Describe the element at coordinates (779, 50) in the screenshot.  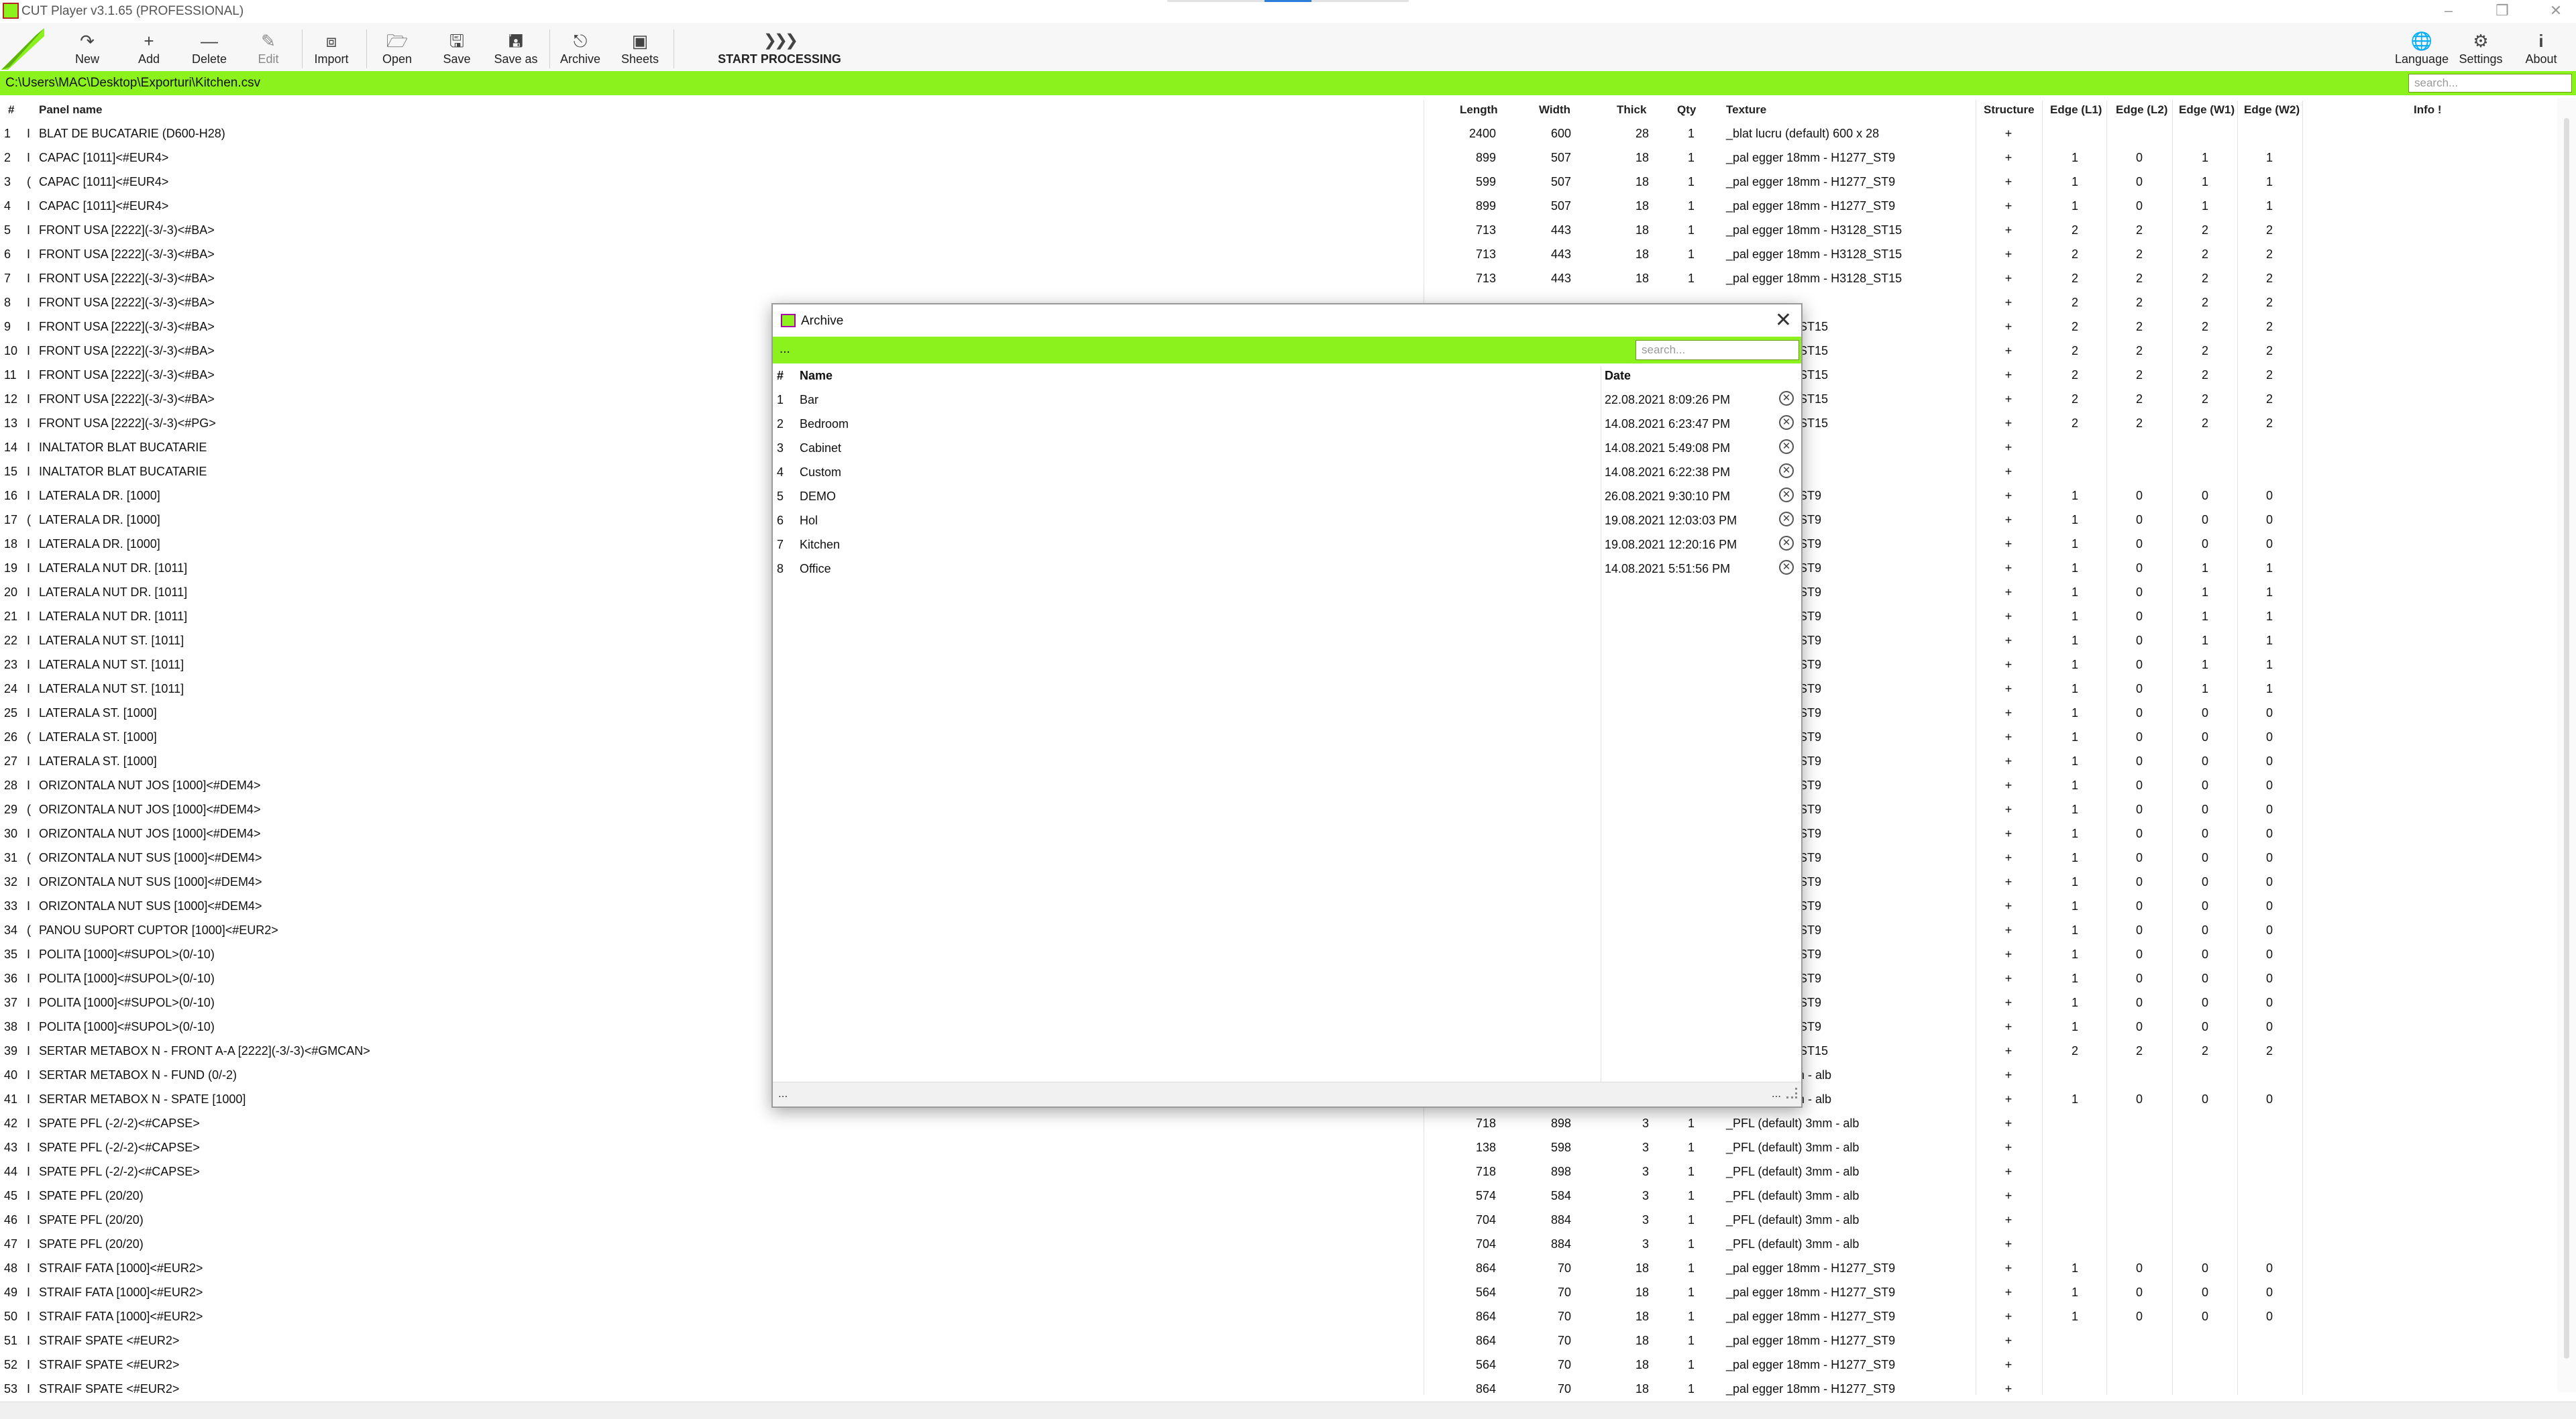
I see `start-processing-button: ❯❯❯ START PROCESSING` at that location.